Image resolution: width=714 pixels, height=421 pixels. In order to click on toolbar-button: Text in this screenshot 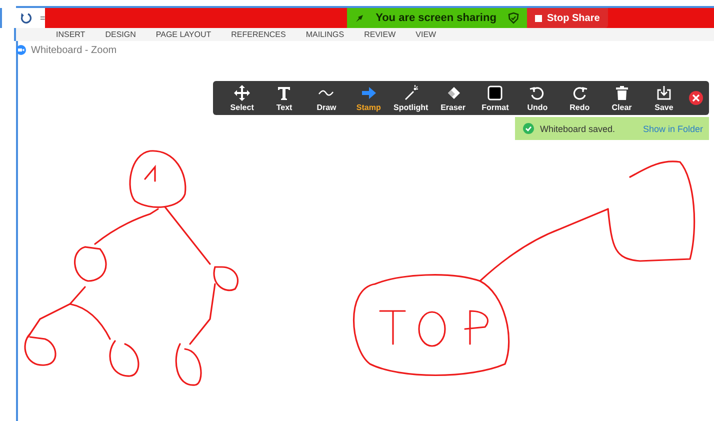, I will do `click(284, 98)`.